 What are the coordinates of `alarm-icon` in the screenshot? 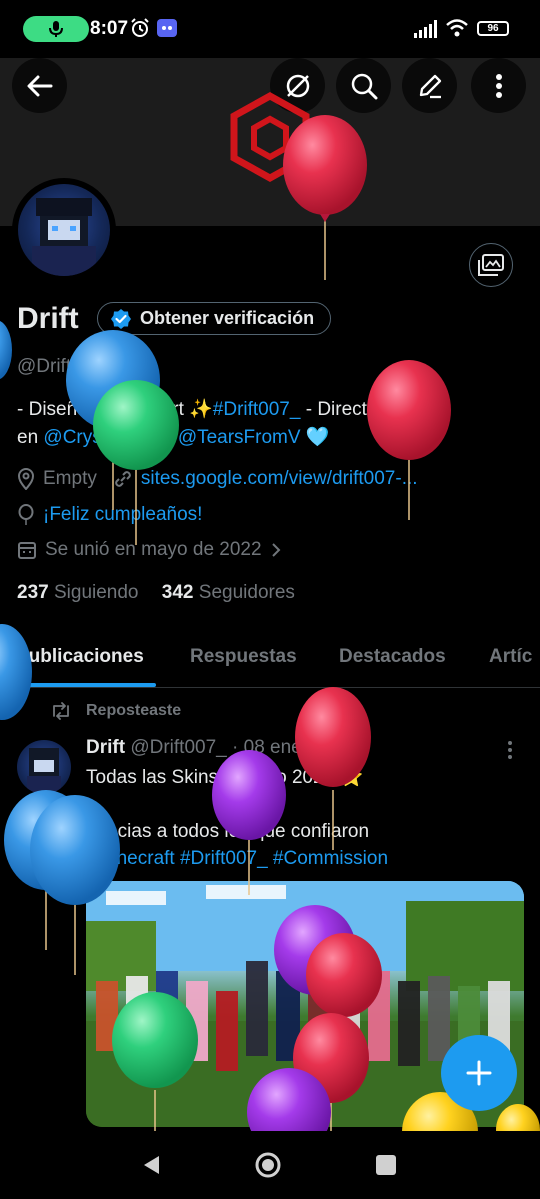 It's located at (140, 27).